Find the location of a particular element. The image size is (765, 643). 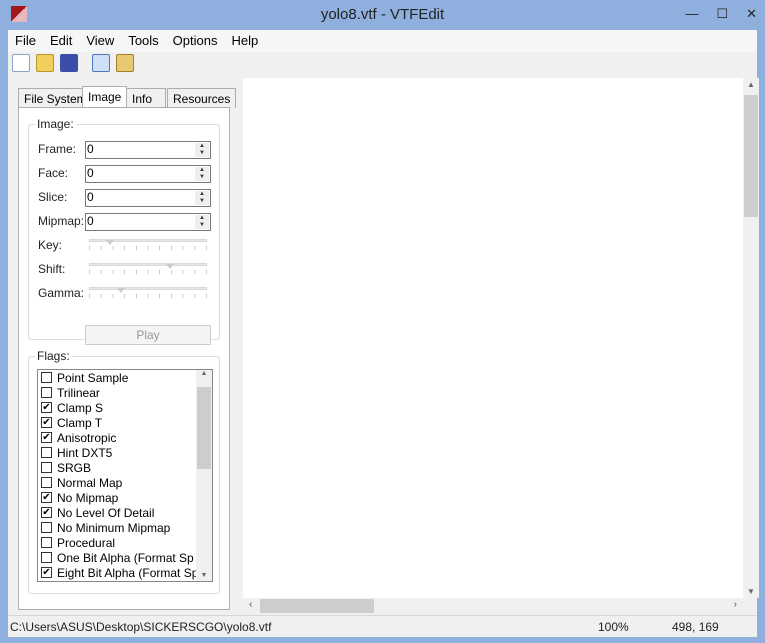

flag-item: SRGB is located at coordinates (125, 467).